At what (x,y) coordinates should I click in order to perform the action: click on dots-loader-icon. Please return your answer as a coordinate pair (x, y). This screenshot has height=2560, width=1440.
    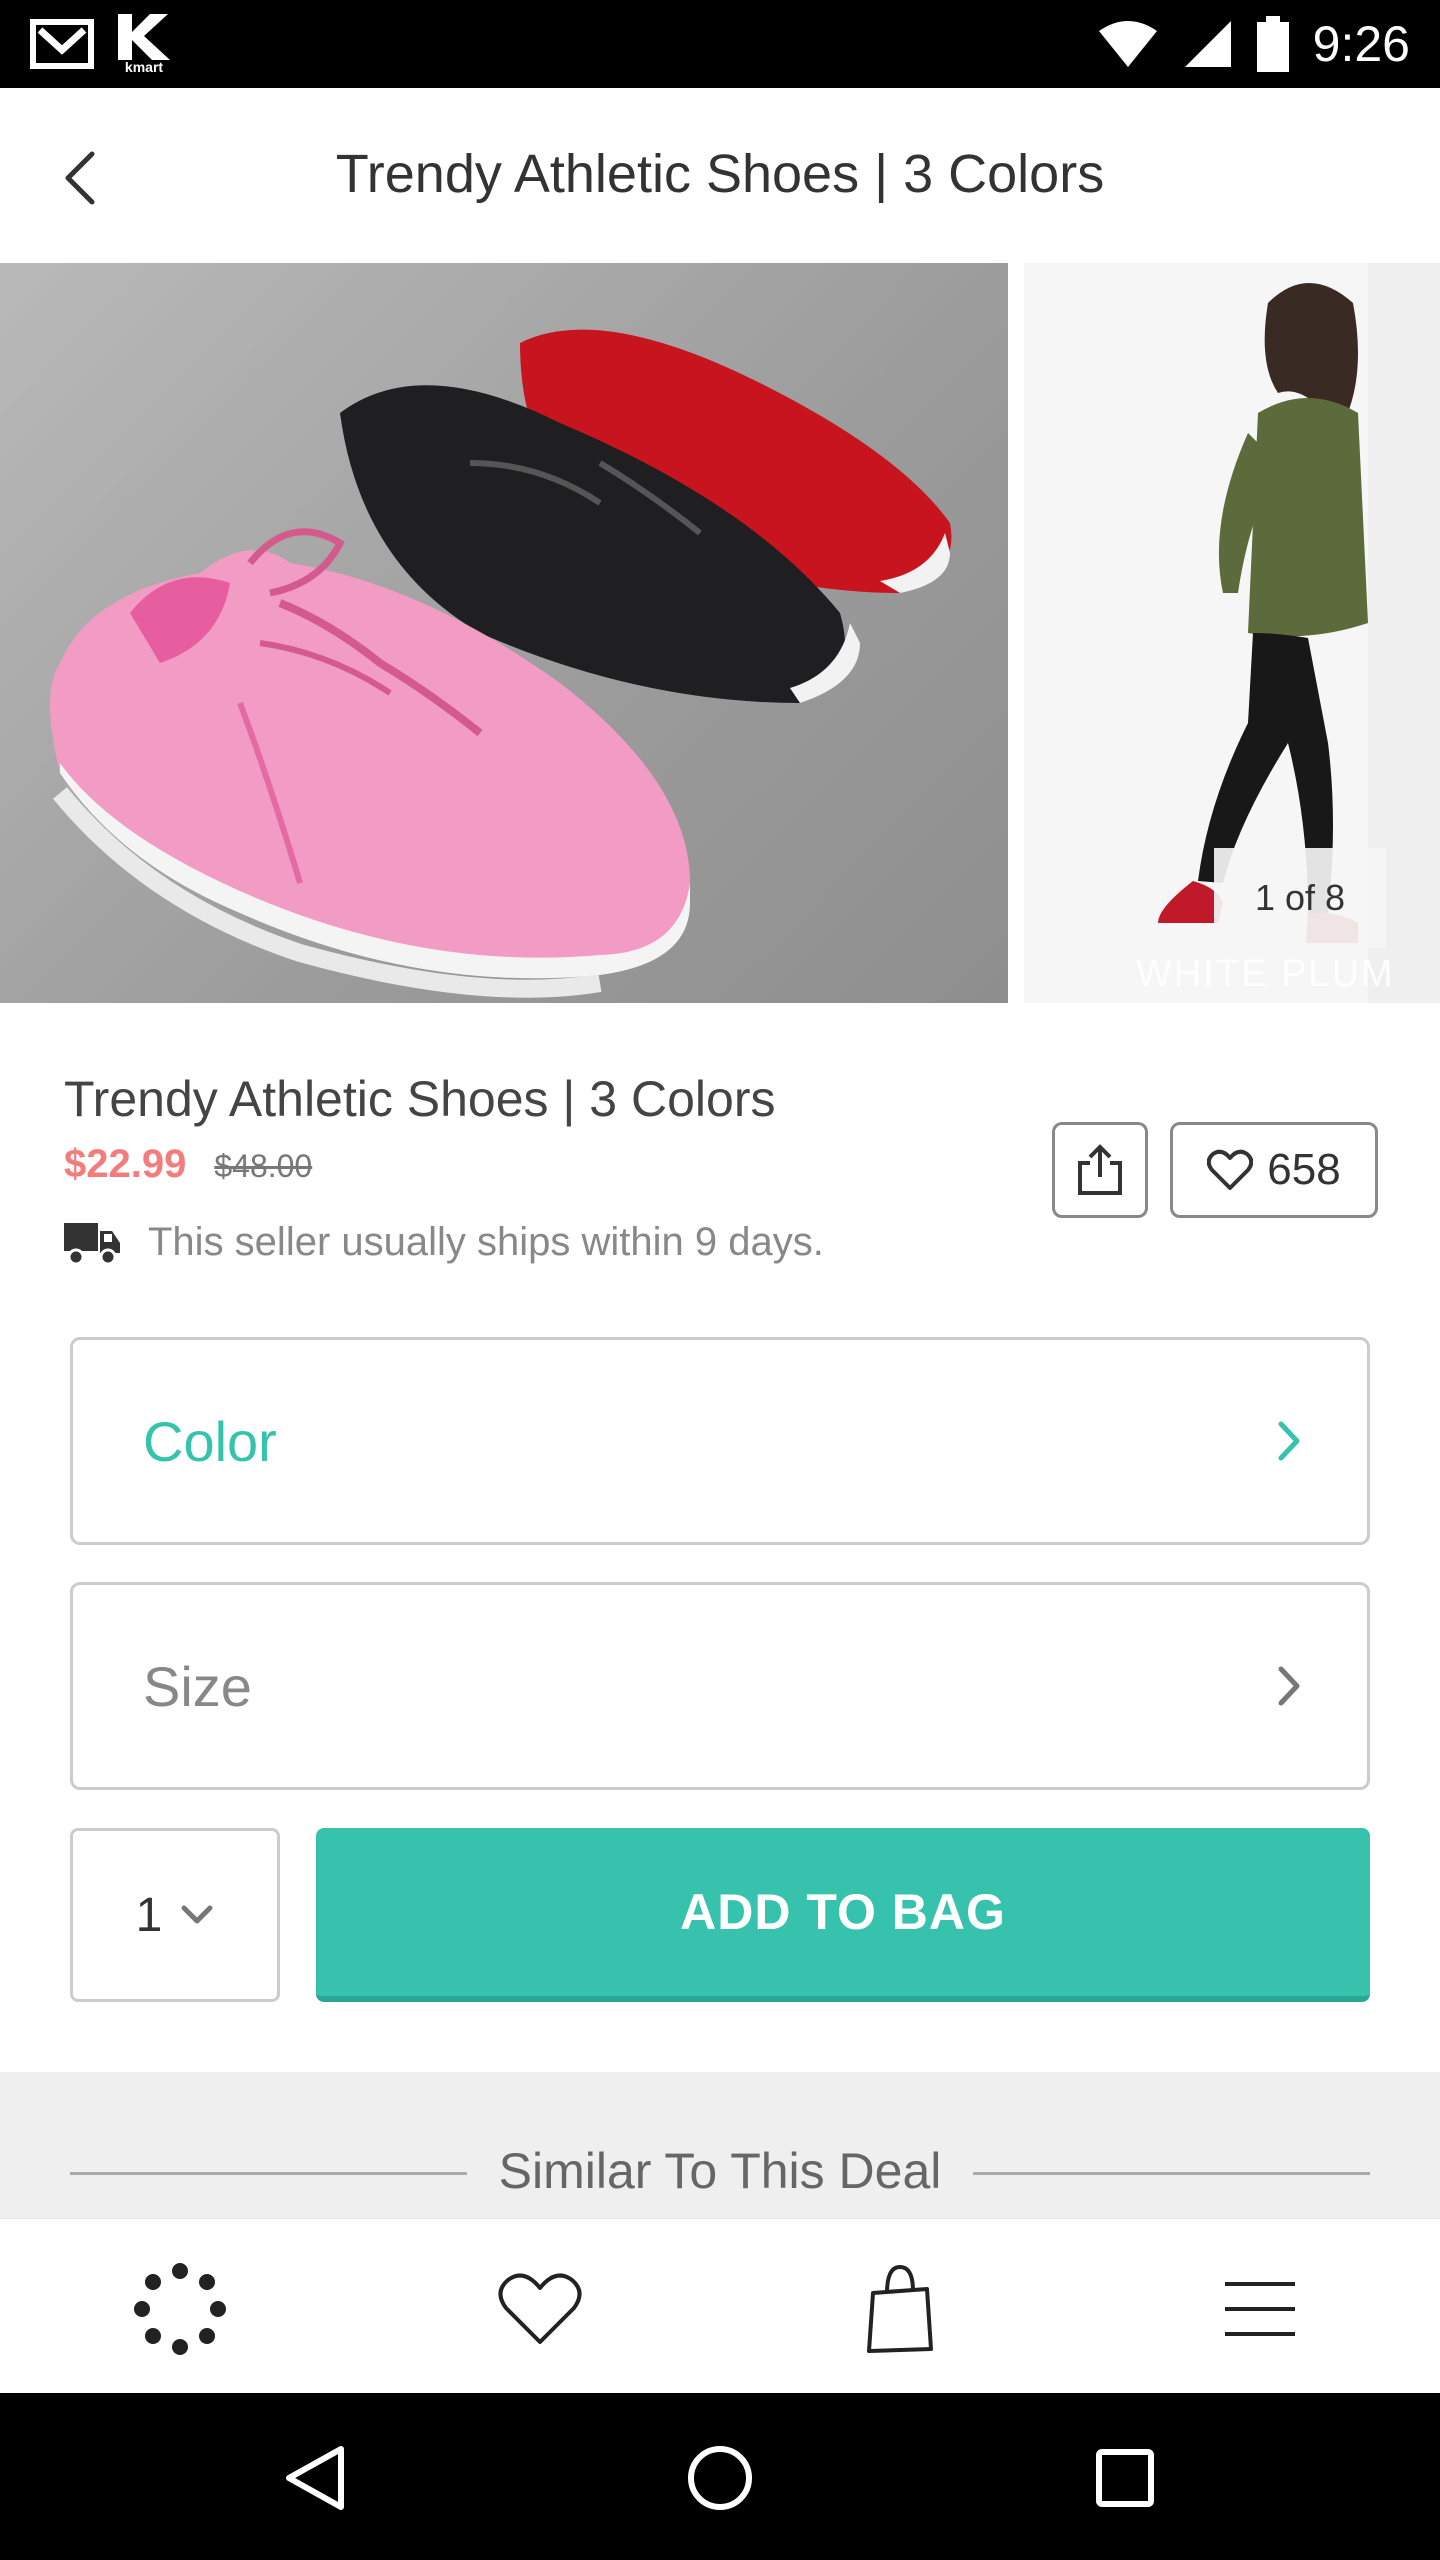
    Looking at the image, I should click on (180, 2309).